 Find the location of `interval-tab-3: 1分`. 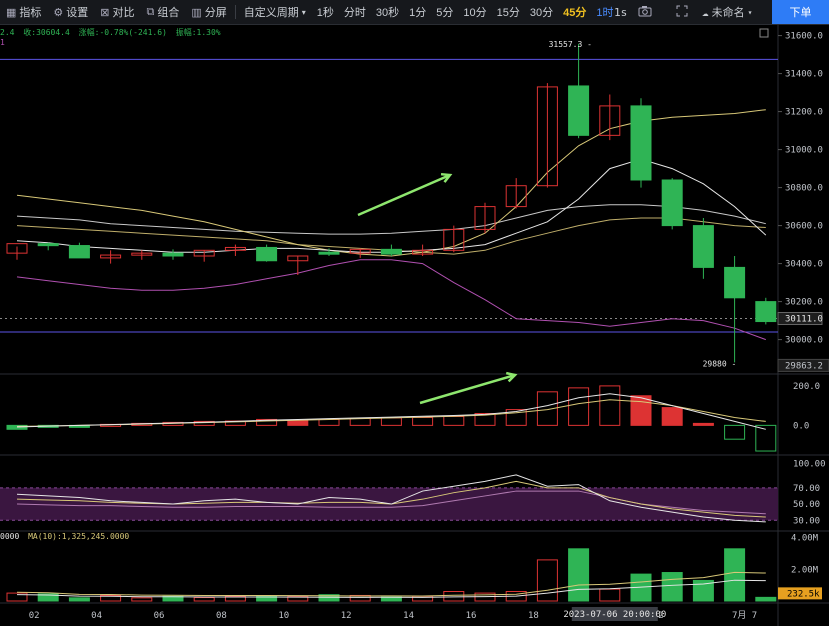

interval-tab-3: 1分 is located at coordinates (417, 12).